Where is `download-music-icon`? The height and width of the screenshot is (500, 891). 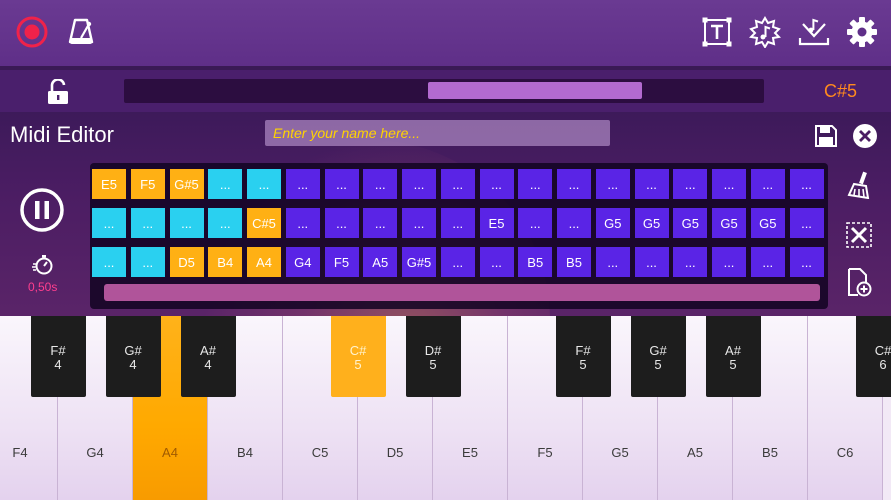 download-music-icon is located at coordinates (814, 32).